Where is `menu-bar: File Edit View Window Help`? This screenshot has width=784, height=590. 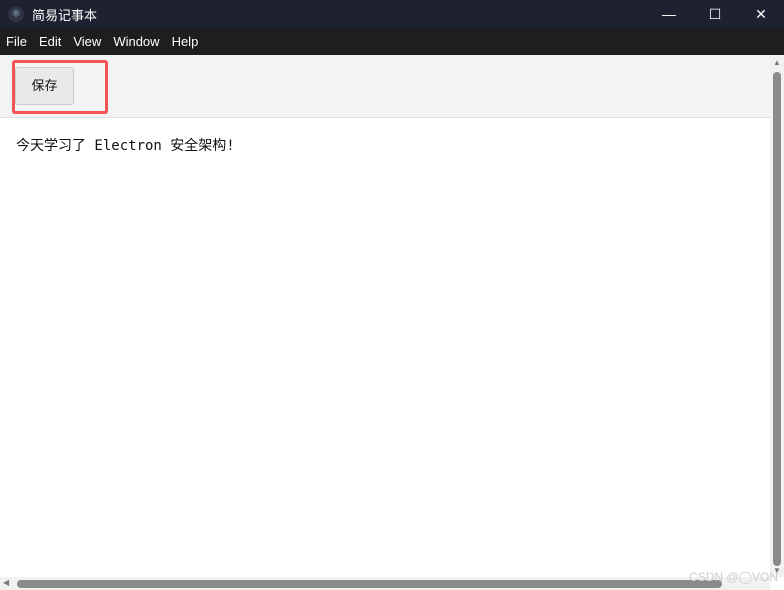 menu-bar: File Edit View Window Help is located at coordinates (392, 41).